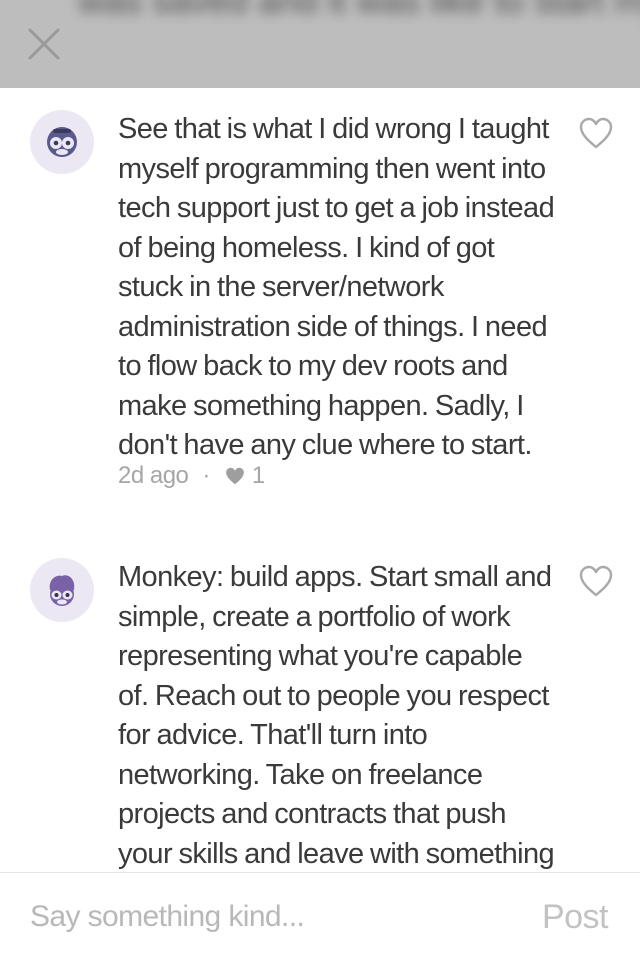 Image resolution: width=640 pixels, height=961 pixels. I want to click on monkey-hair-icon, so click(62, 590).